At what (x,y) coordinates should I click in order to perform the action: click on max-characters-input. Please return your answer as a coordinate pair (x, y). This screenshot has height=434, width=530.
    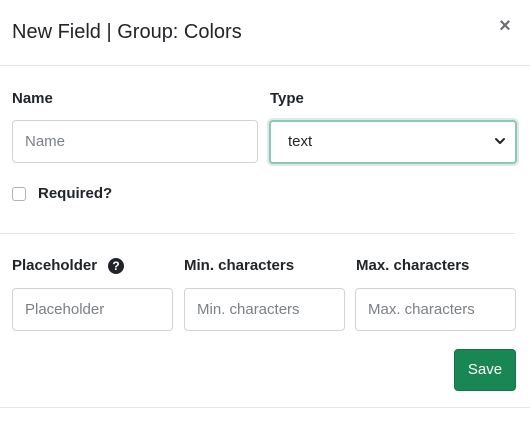
    Looking at the image, I should click on (435, 309).